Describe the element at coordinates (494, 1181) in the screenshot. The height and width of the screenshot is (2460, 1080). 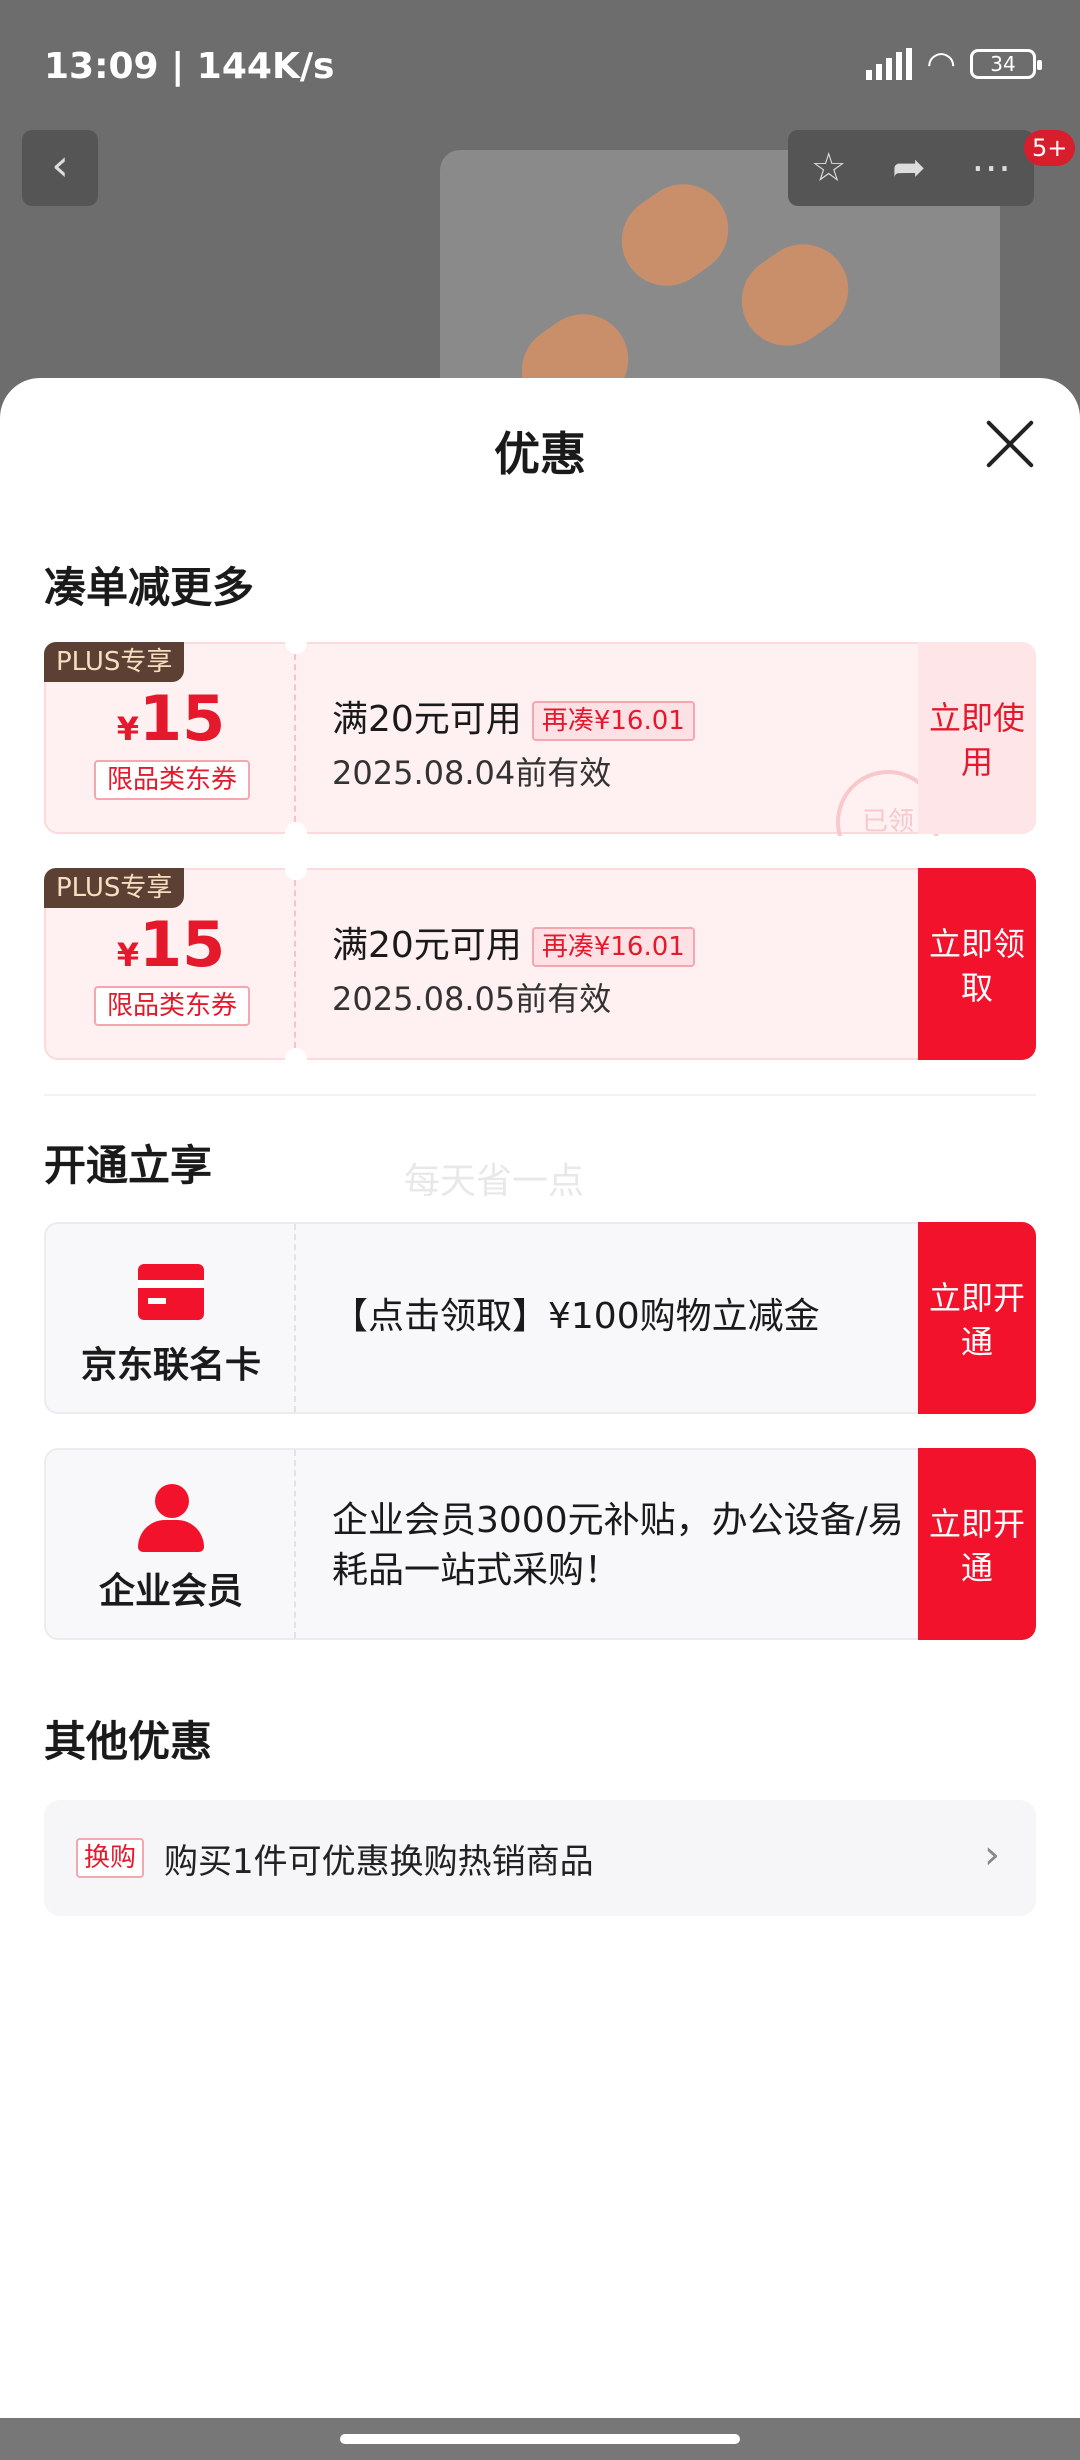
I see `watermark-text: 每天省一点` at that location.